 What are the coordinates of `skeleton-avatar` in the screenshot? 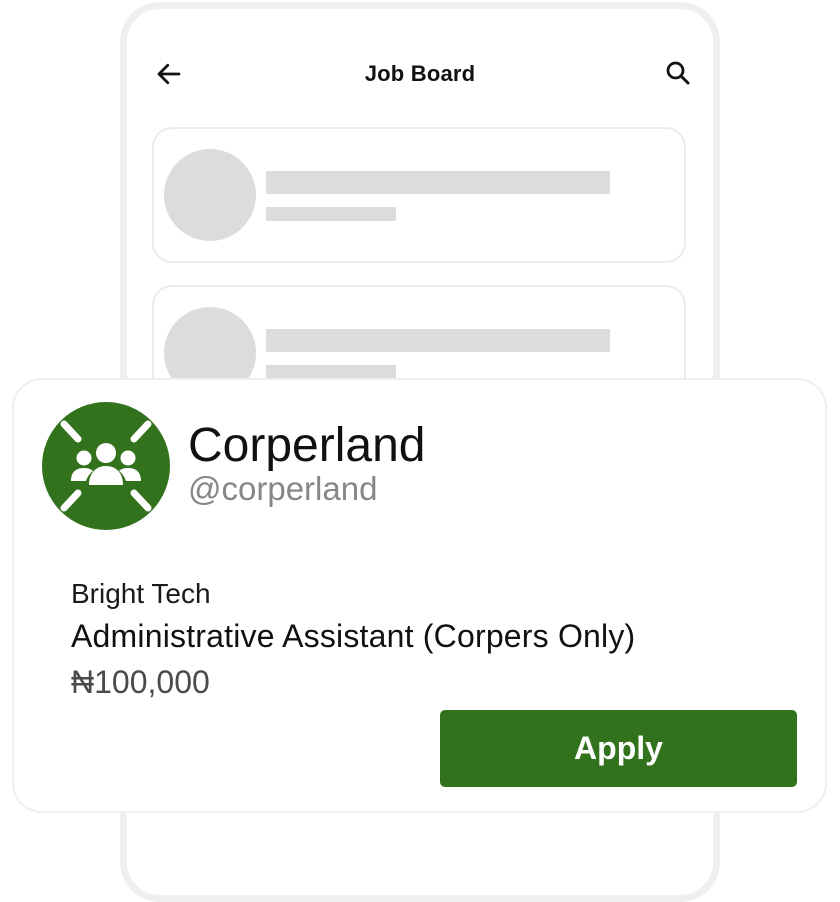 It's located at (210, 195).